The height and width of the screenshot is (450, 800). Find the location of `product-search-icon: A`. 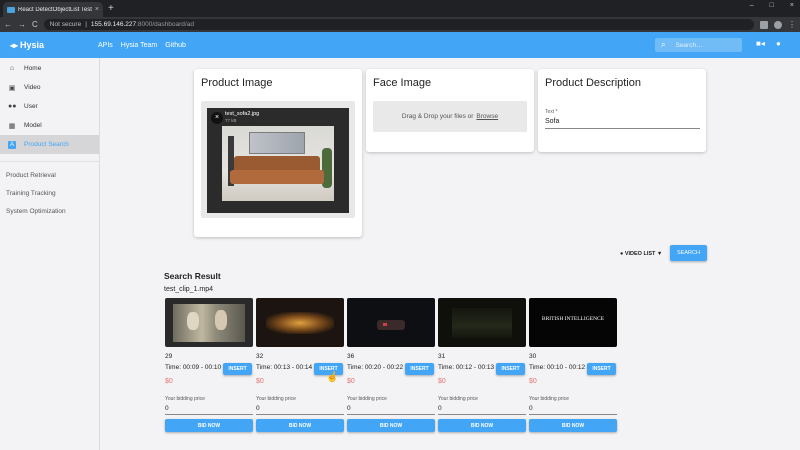

product-search-icon: A is located at coordinates (12, 144).